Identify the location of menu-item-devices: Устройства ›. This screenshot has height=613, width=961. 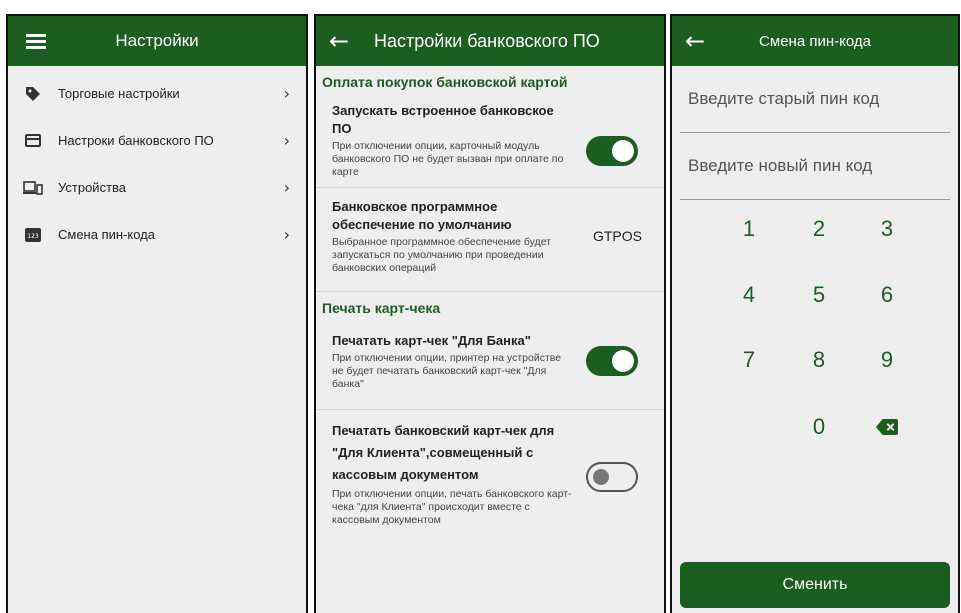
(157, 187).